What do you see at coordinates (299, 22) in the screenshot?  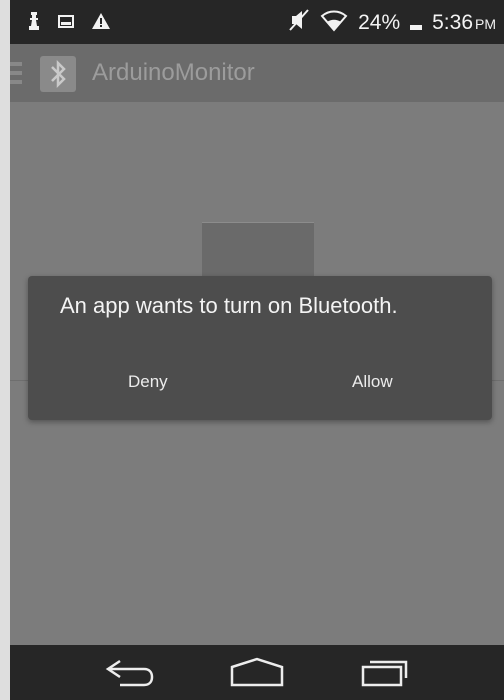 I see `mute-icon` at bounding box center [299, 22].